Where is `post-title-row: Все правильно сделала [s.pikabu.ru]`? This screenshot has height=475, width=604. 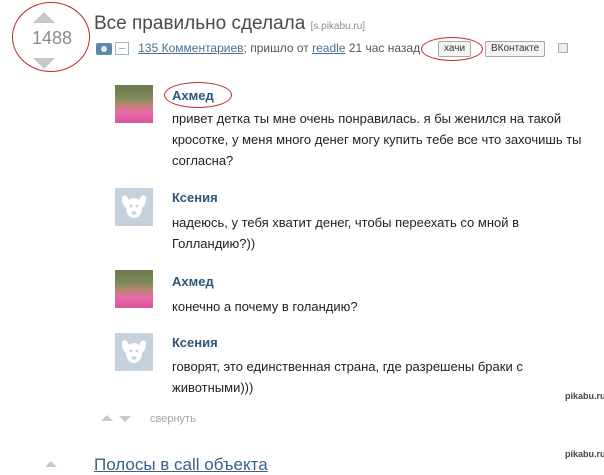
post-title-row: Все правильно сделала [s.pikabu.ru] is located at coordinates (229, 24).